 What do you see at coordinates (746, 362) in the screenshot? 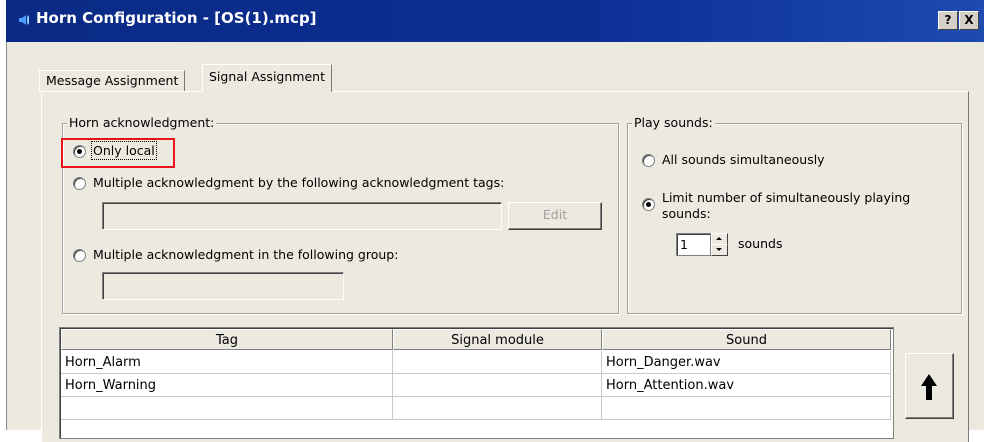
I see `table-cell-sound: Horn_Danger.wav` at bounding box center [746, 362].